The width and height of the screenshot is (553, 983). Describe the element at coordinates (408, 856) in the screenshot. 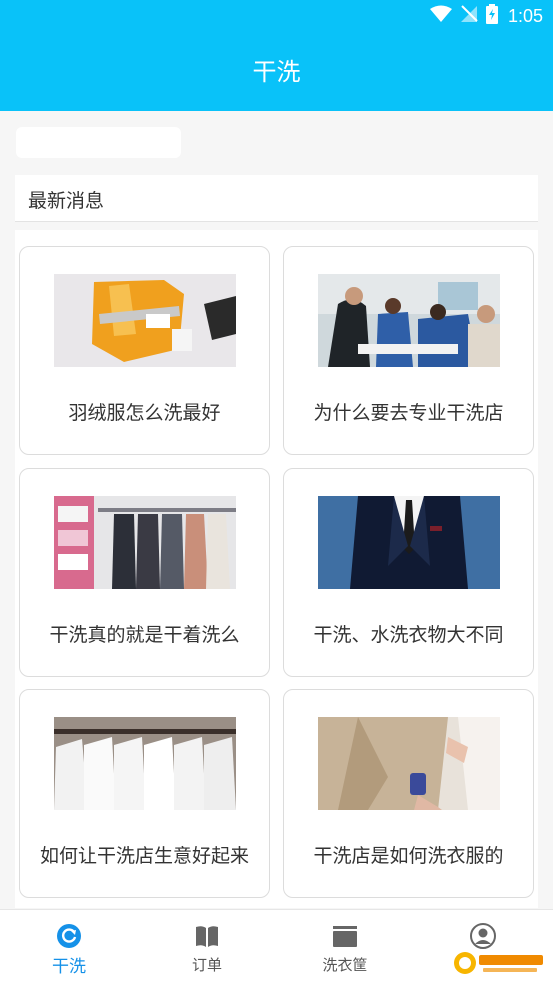

I see `article-title: 干洗店是如何洗衣服的` at that location.